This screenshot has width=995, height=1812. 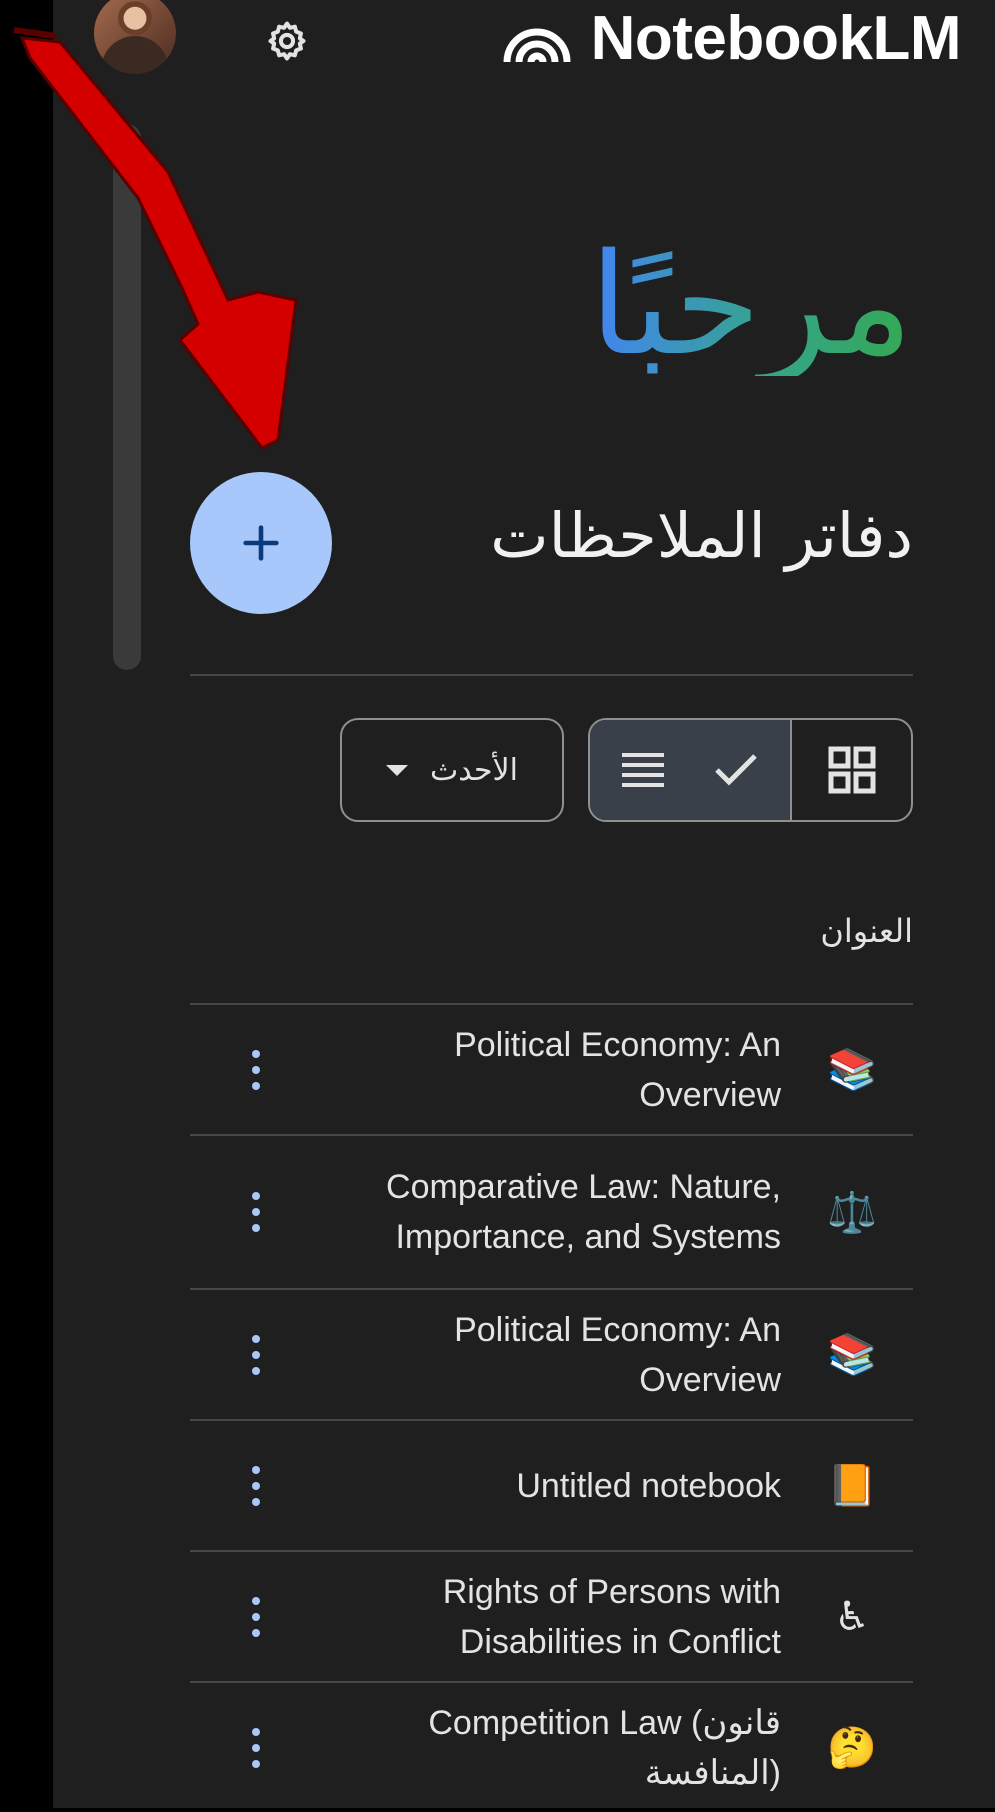 I want to click on notebook-row: Untitled notebook 📙, so click(x=551, y=1484).